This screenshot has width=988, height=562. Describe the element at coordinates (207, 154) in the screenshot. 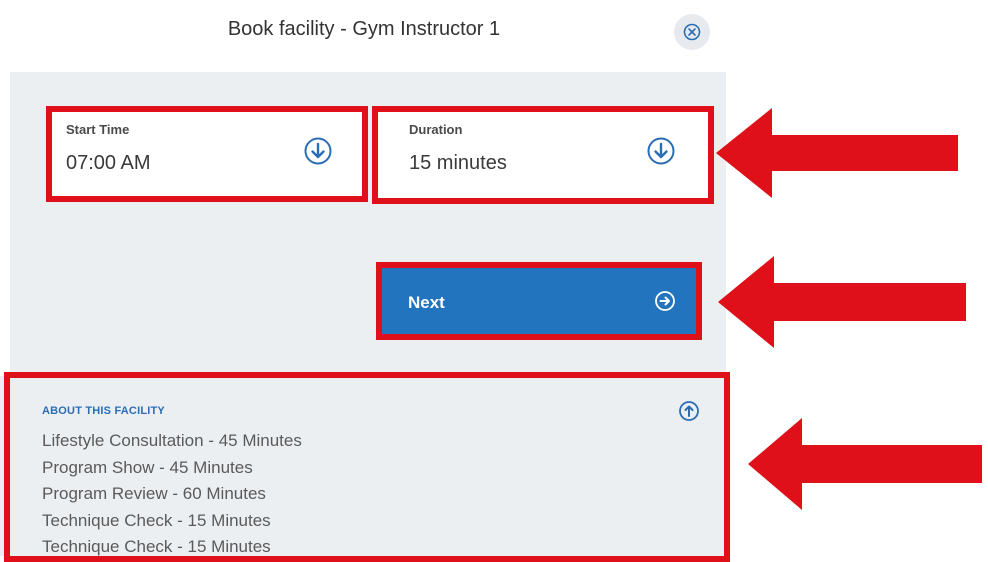

I see `highlight-box-start-time` at that location.